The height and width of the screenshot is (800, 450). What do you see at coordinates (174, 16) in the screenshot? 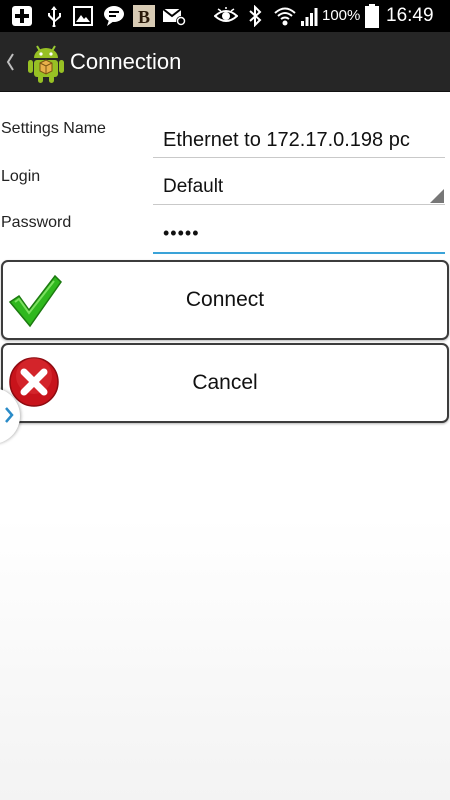
I see `mail-icon` at bounding box center [174, 16].